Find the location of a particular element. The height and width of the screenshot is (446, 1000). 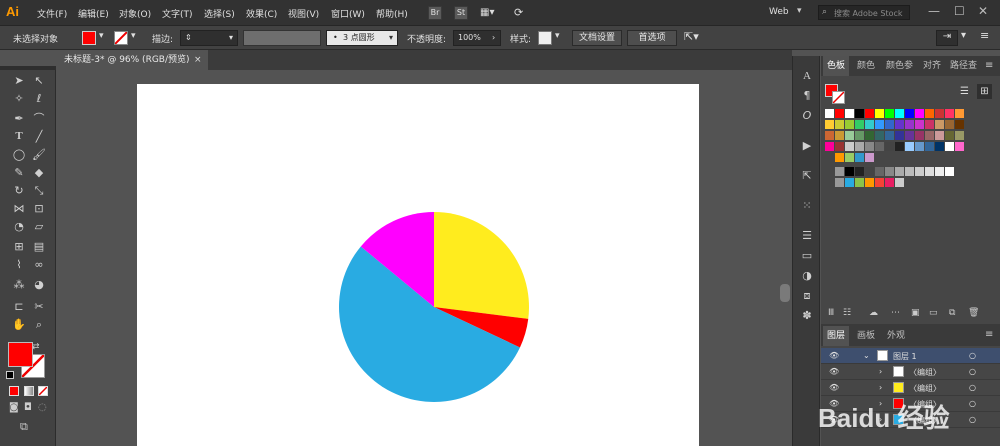

symbol-sprayer-icon: ⁂ is located at coordinates (19, 284).